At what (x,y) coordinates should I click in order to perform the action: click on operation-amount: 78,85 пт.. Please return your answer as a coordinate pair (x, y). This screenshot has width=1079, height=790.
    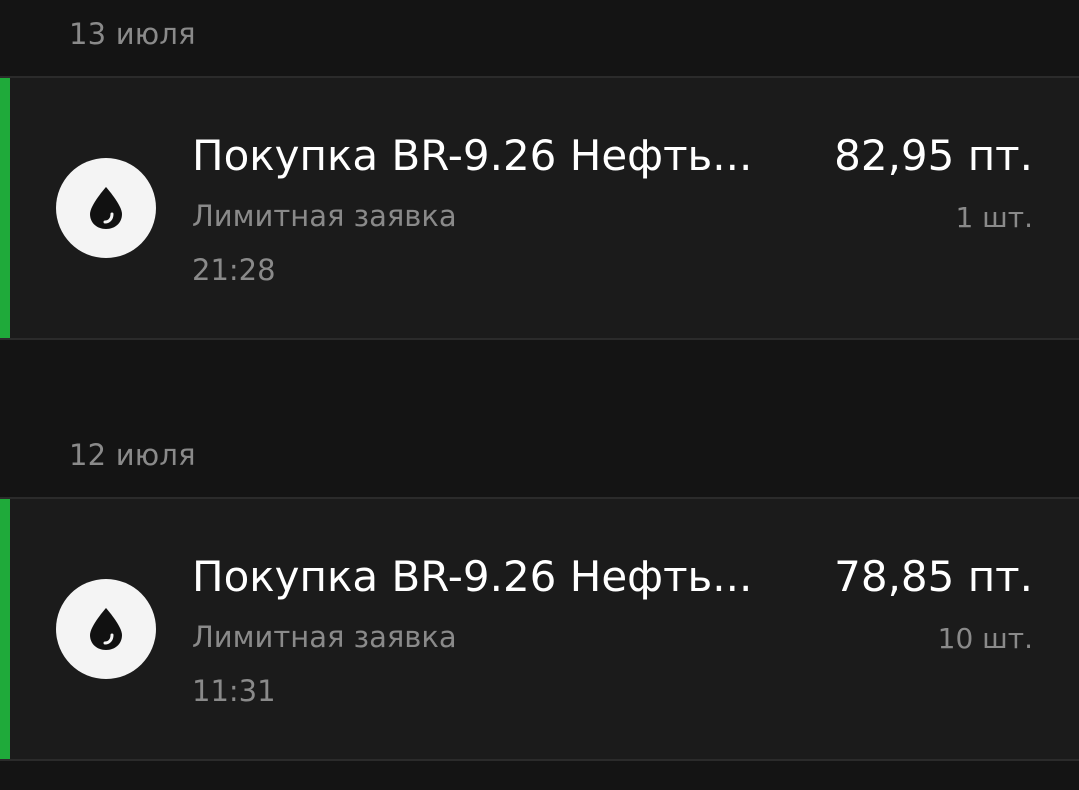
    Looking at the image, I should click on (933, 576).